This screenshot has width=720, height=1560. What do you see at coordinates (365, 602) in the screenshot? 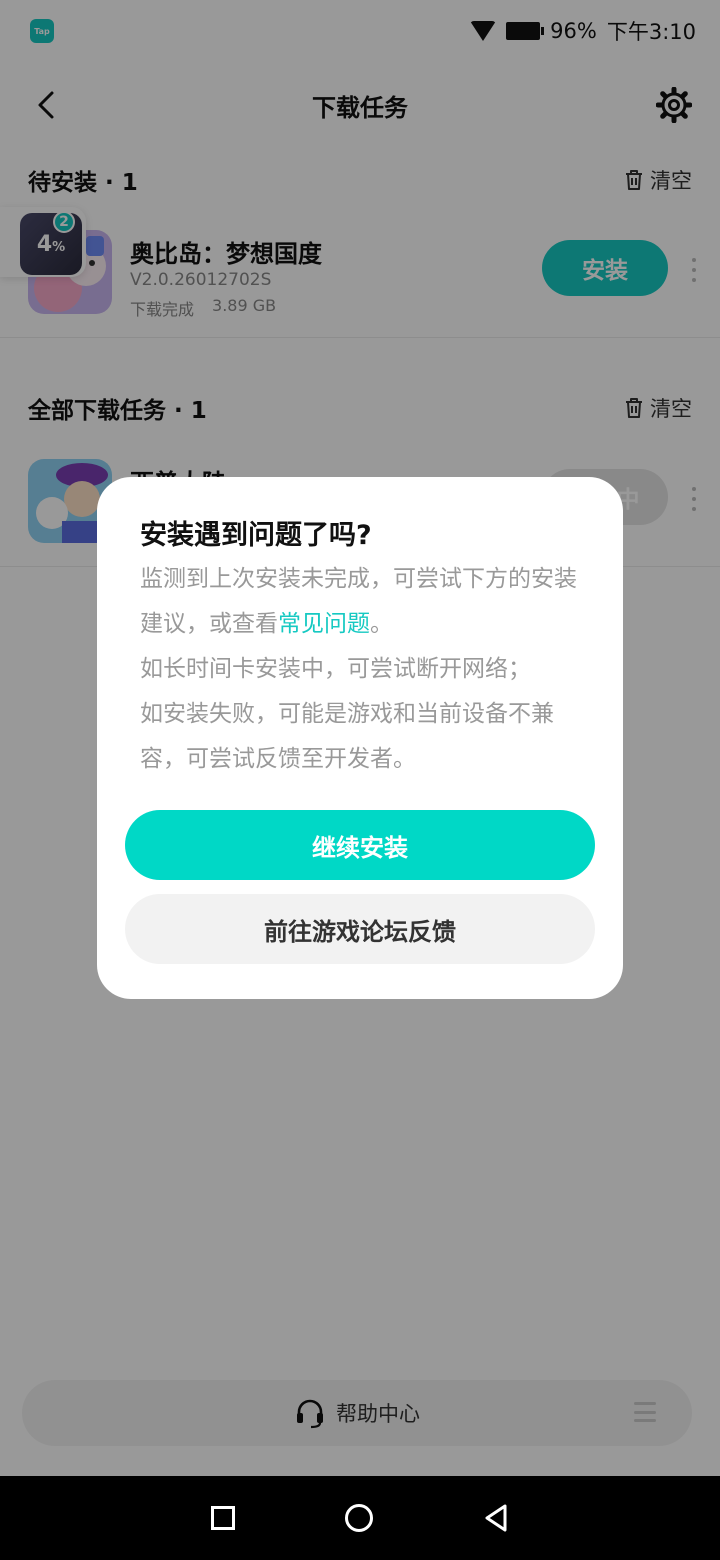
I see `dialog-paragraph-1: 监测到上次安装未完成，可尝试下方的安装建议，或查看常见问题。` at bounding box center [365, 602].